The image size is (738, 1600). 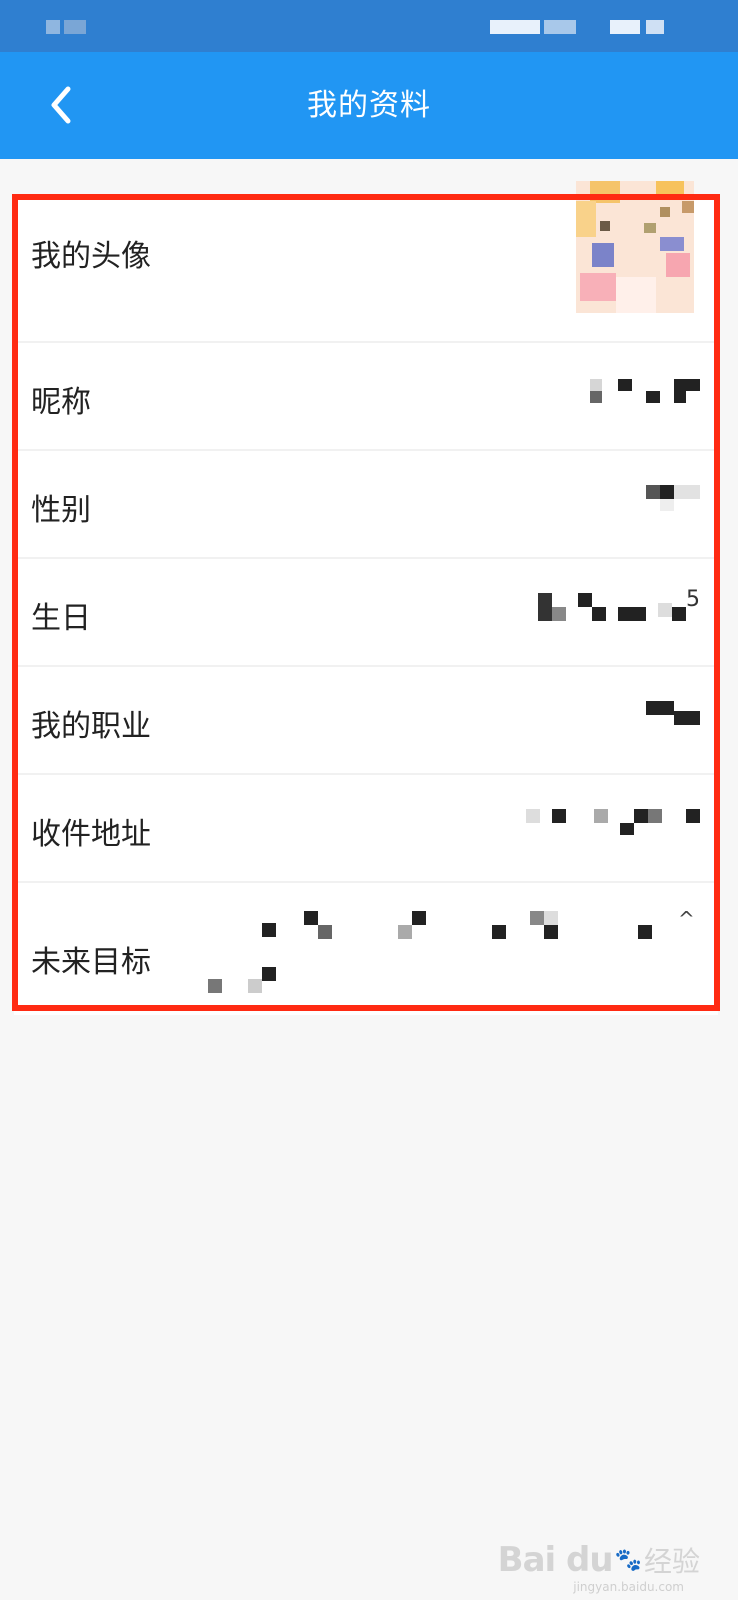 What do you see at coordinates (366, 505) in the screenshot?
I see `row-gender: 性别` at bounding box center [366, 505].